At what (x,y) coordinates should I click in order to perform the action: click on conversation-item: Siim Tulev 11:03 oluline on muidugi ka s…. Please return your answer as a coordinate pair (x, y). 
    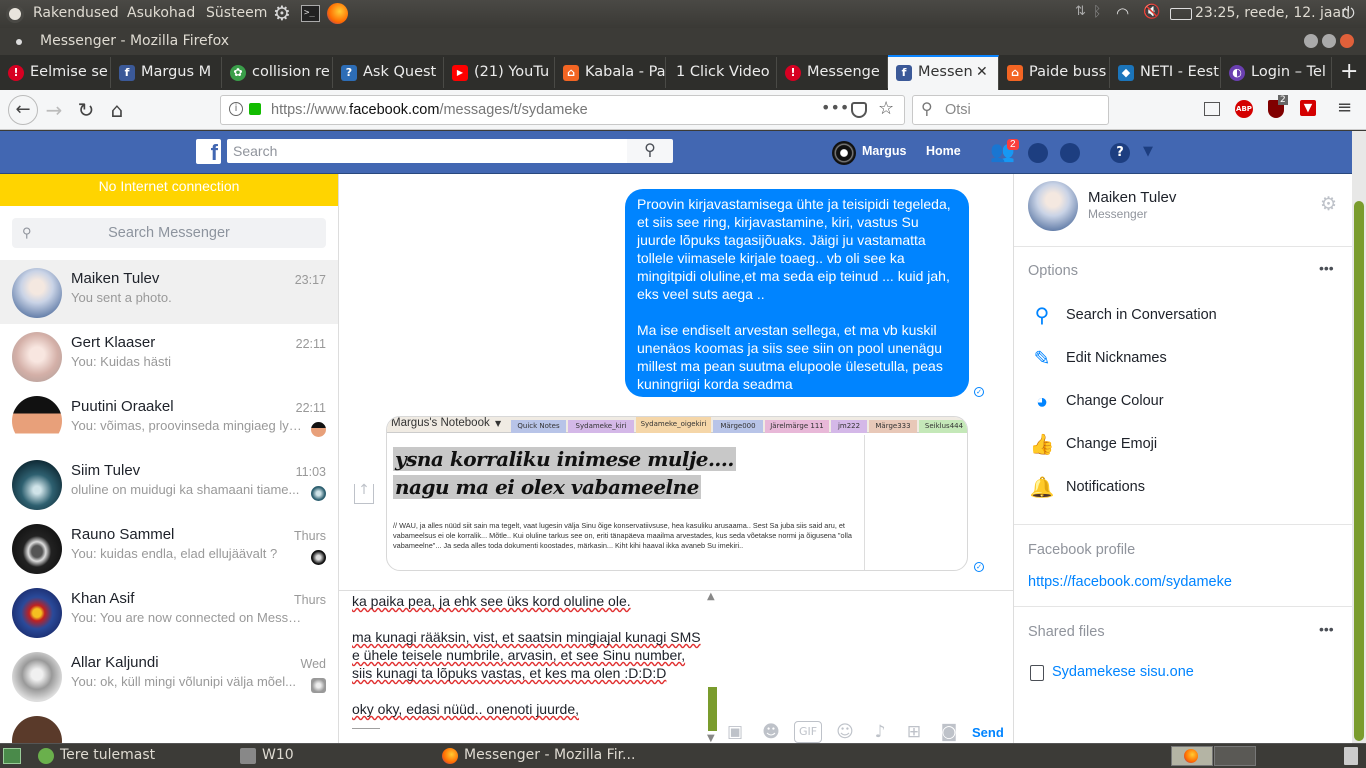
    Looking at the image, I should click on (169, 484).